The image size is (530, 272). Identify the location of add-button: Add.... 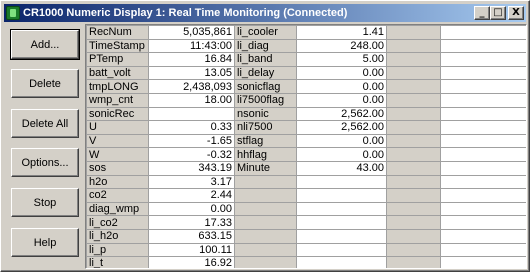
(45, 44).